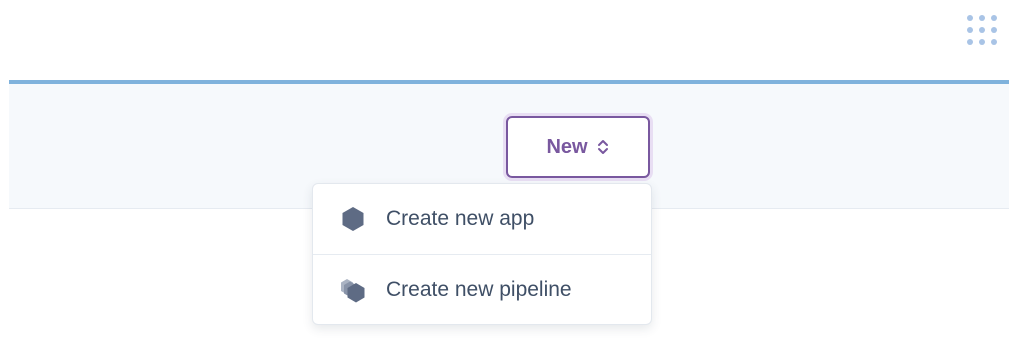 The height and width of the screenshot is (338, 1009). I want to click on new-button: New, so click(578, 147).